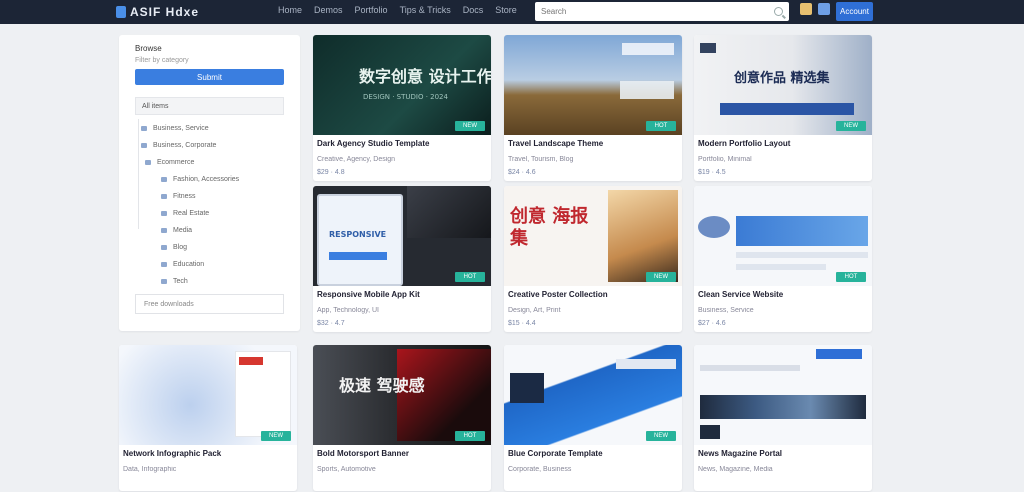 The image size is (1024, 492). What do you see at coordinates (358, 256) in the screenshot?
I see `thumbnail-screen-button` at bounding box center [358, 256].